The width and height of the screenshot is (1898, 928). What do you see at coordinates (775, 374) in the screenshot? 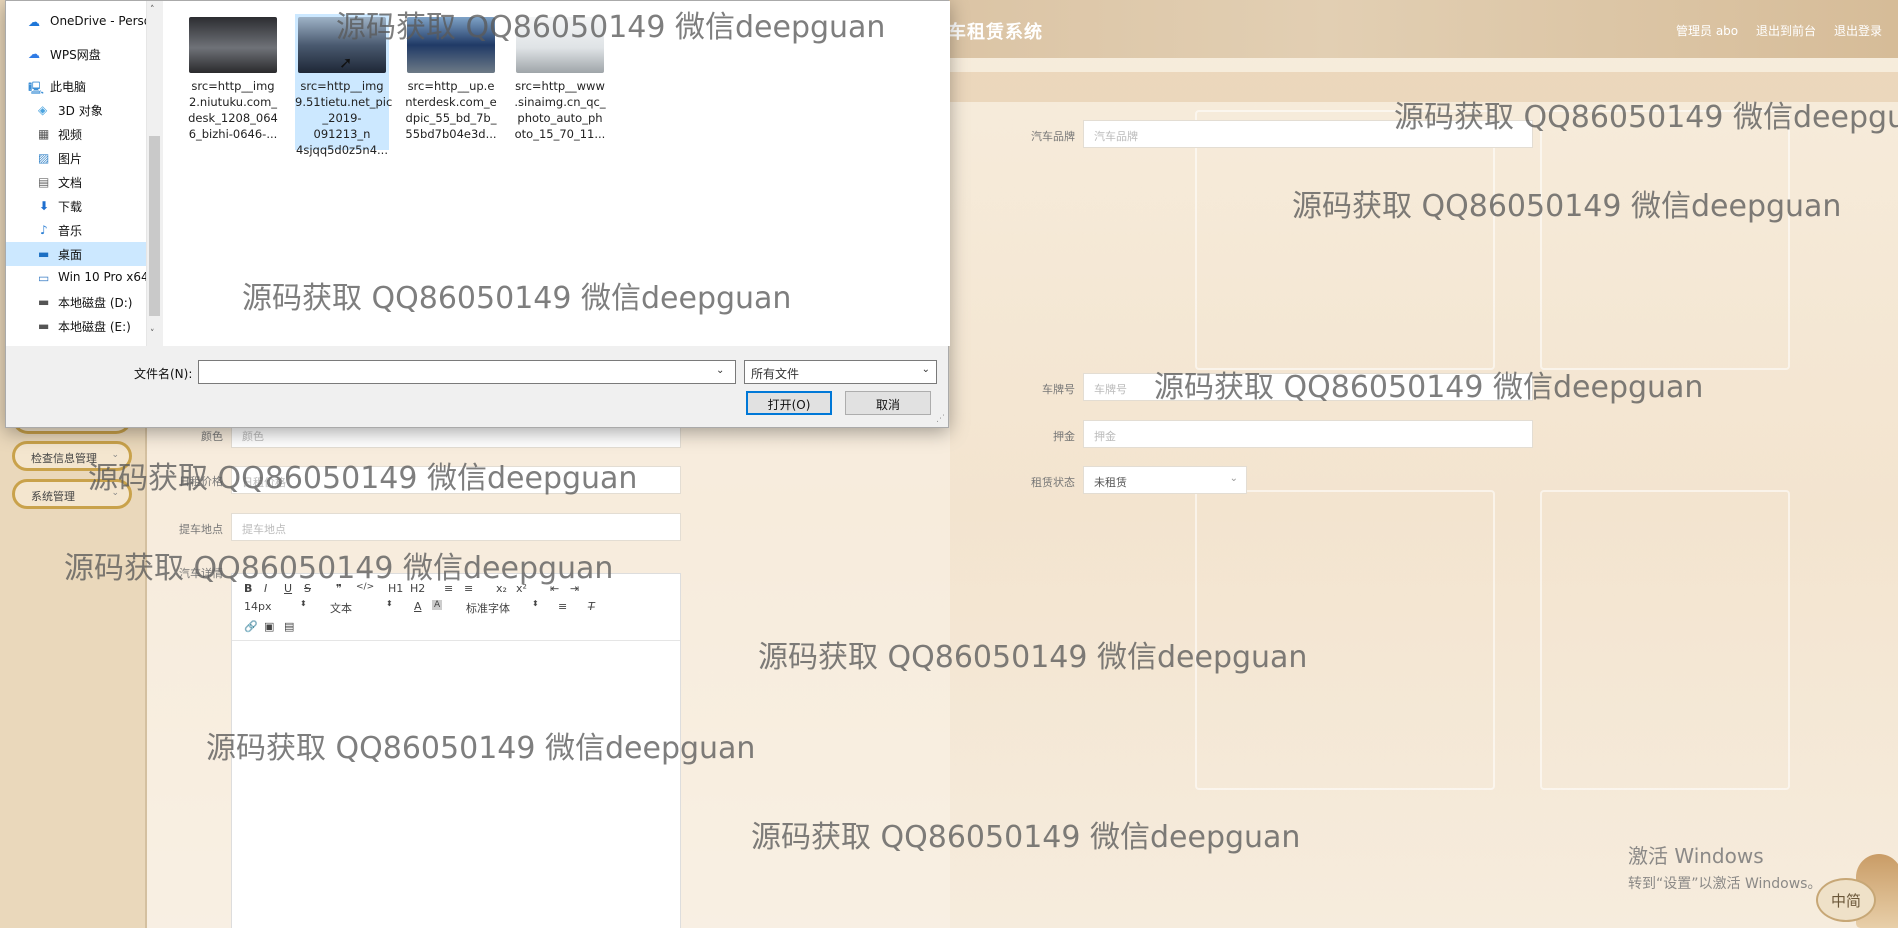
I see `filetype-value: 所有文件` at bounding box center [775, 374].